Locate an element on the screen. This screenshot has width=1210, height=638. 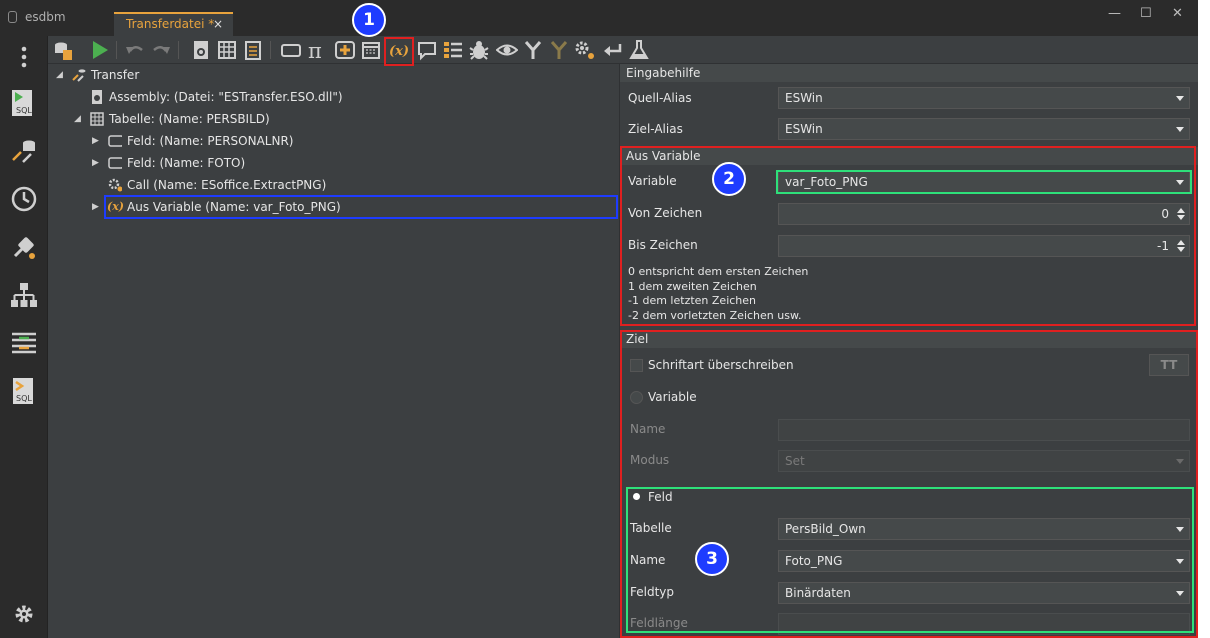
plugin-icon is located at coordinates (24, 247).